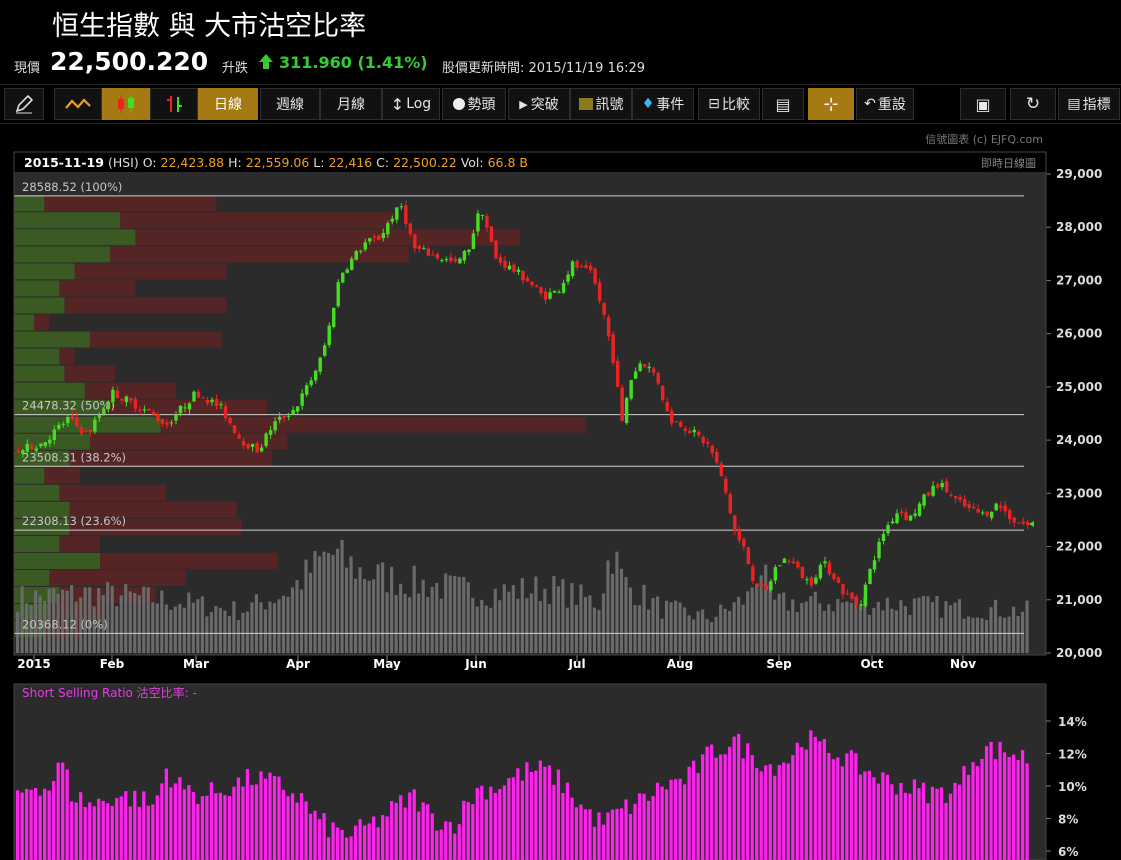 The image size is (1121, 860). I want to click on up-arrow-icon, so click(266, 63).